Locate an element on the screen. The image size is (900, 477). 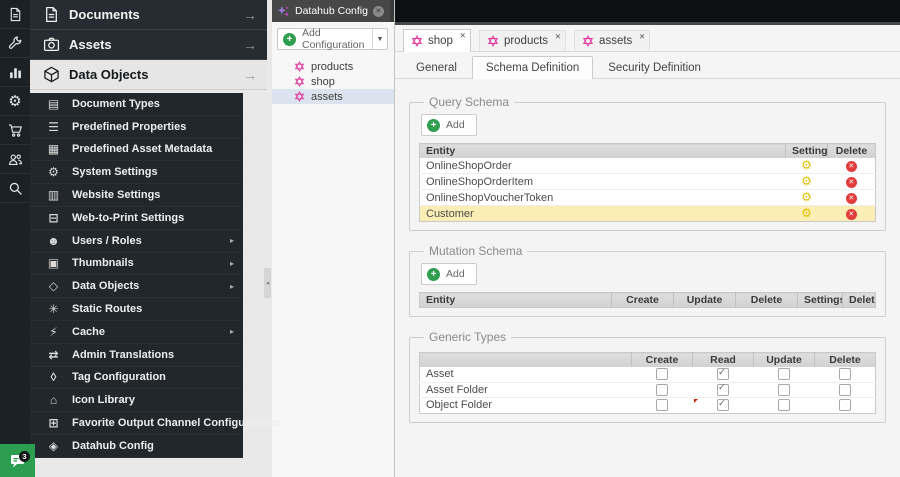
sidebar-item-assets: Assets → is located at coordinates (148, 45).